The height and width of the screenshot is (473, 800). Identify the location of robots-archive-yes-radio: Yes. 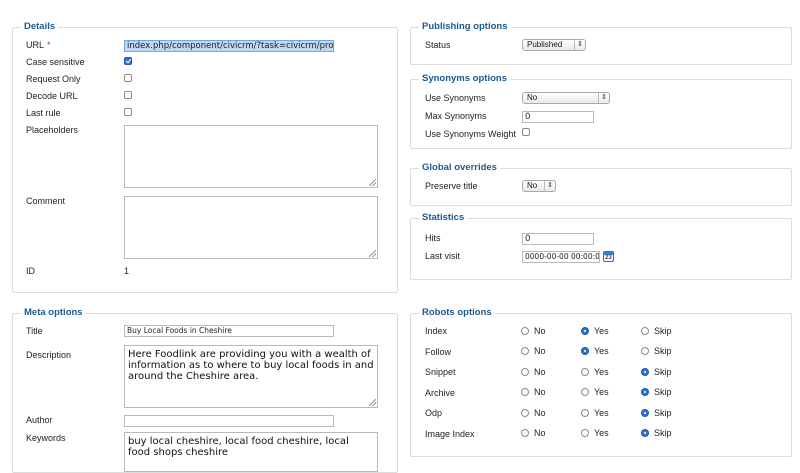
(595, 392).